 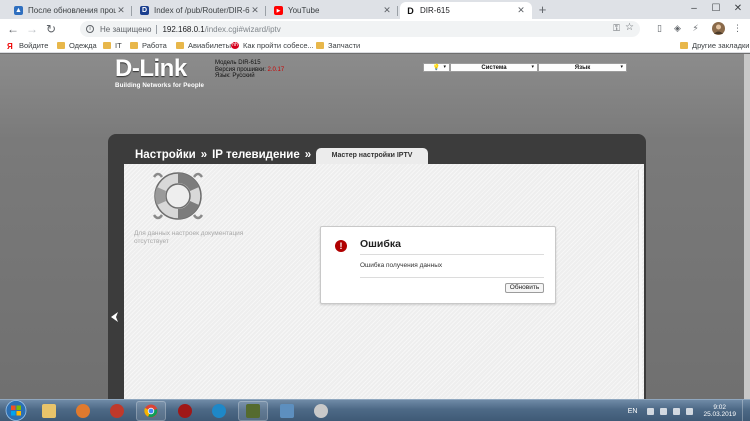 I want to click on system-tray: EN 9:02 25.03.2019, so click(x=682, y=411).